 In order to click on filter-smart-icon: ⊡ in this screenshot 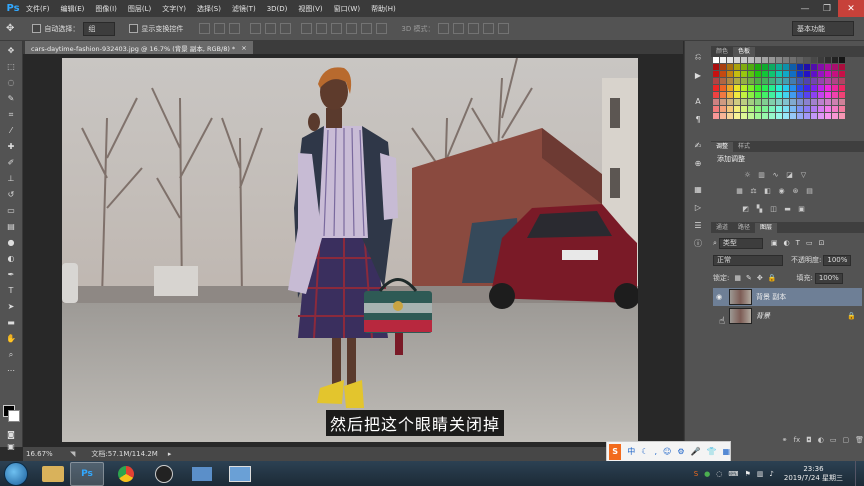, I will do `click(822, 243)`.